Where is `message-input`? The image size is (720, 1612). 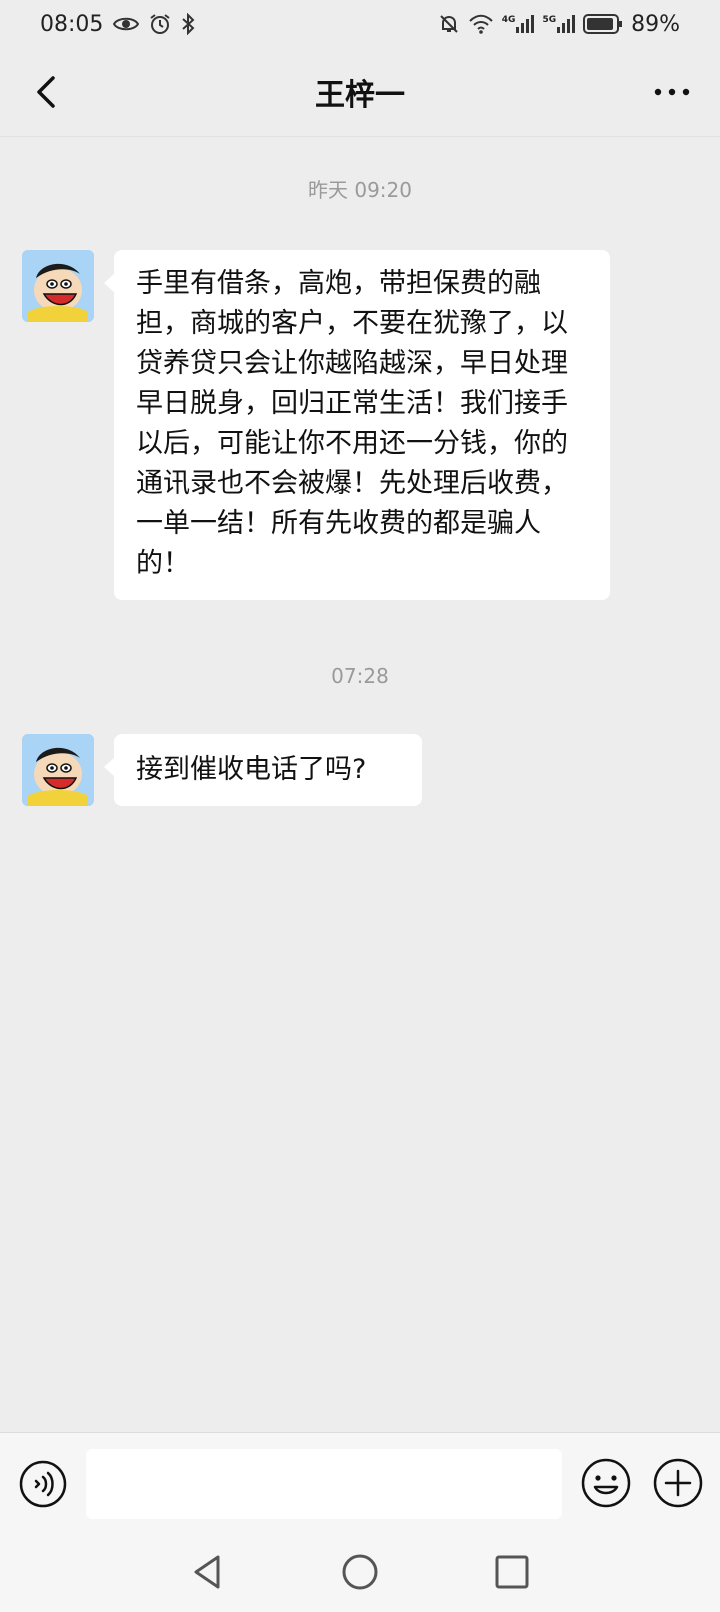 message-input is located at coordinates (324, 1484).